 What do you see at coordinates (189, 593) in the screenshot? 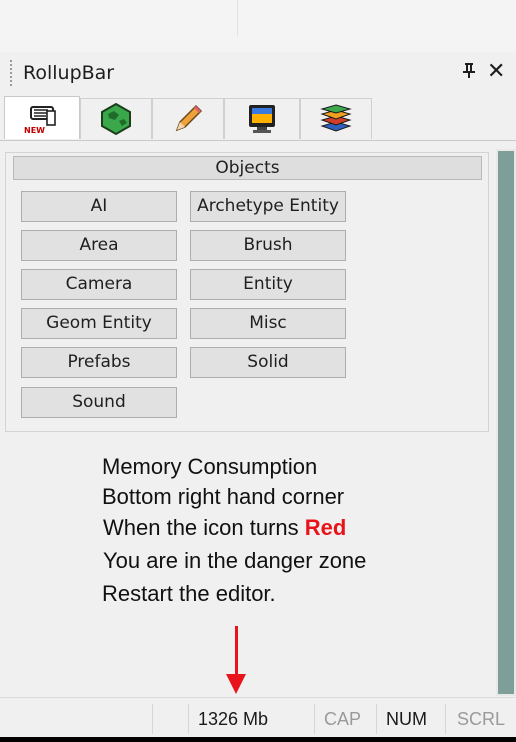
I see `annotation-line-5: Restart the editor.` at bounding box center [189, 593].